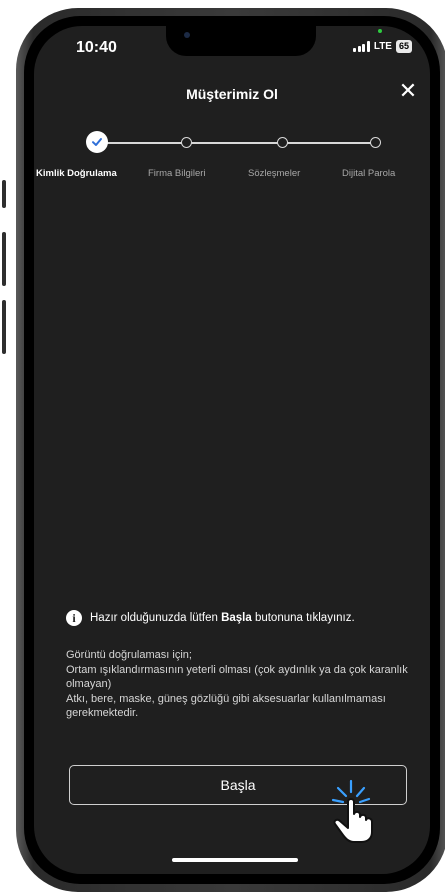 This screenshot has height=896, width=445. What do you see at coordinates (282, 142) in the screenshot?
I see `step-3-dot` at bounding box center [282, 142].